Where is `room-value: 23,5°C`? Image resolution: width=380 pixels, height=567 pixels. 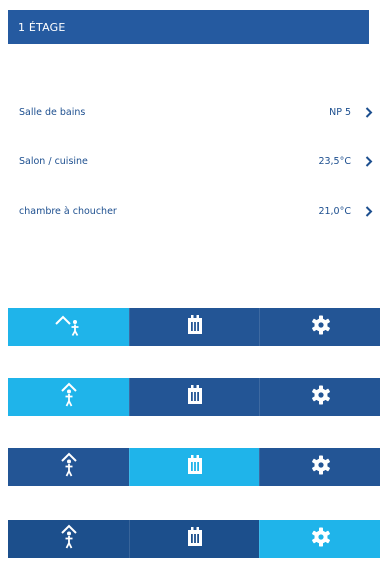 room-value: 23,5°C is located at coordinates (334, 161).